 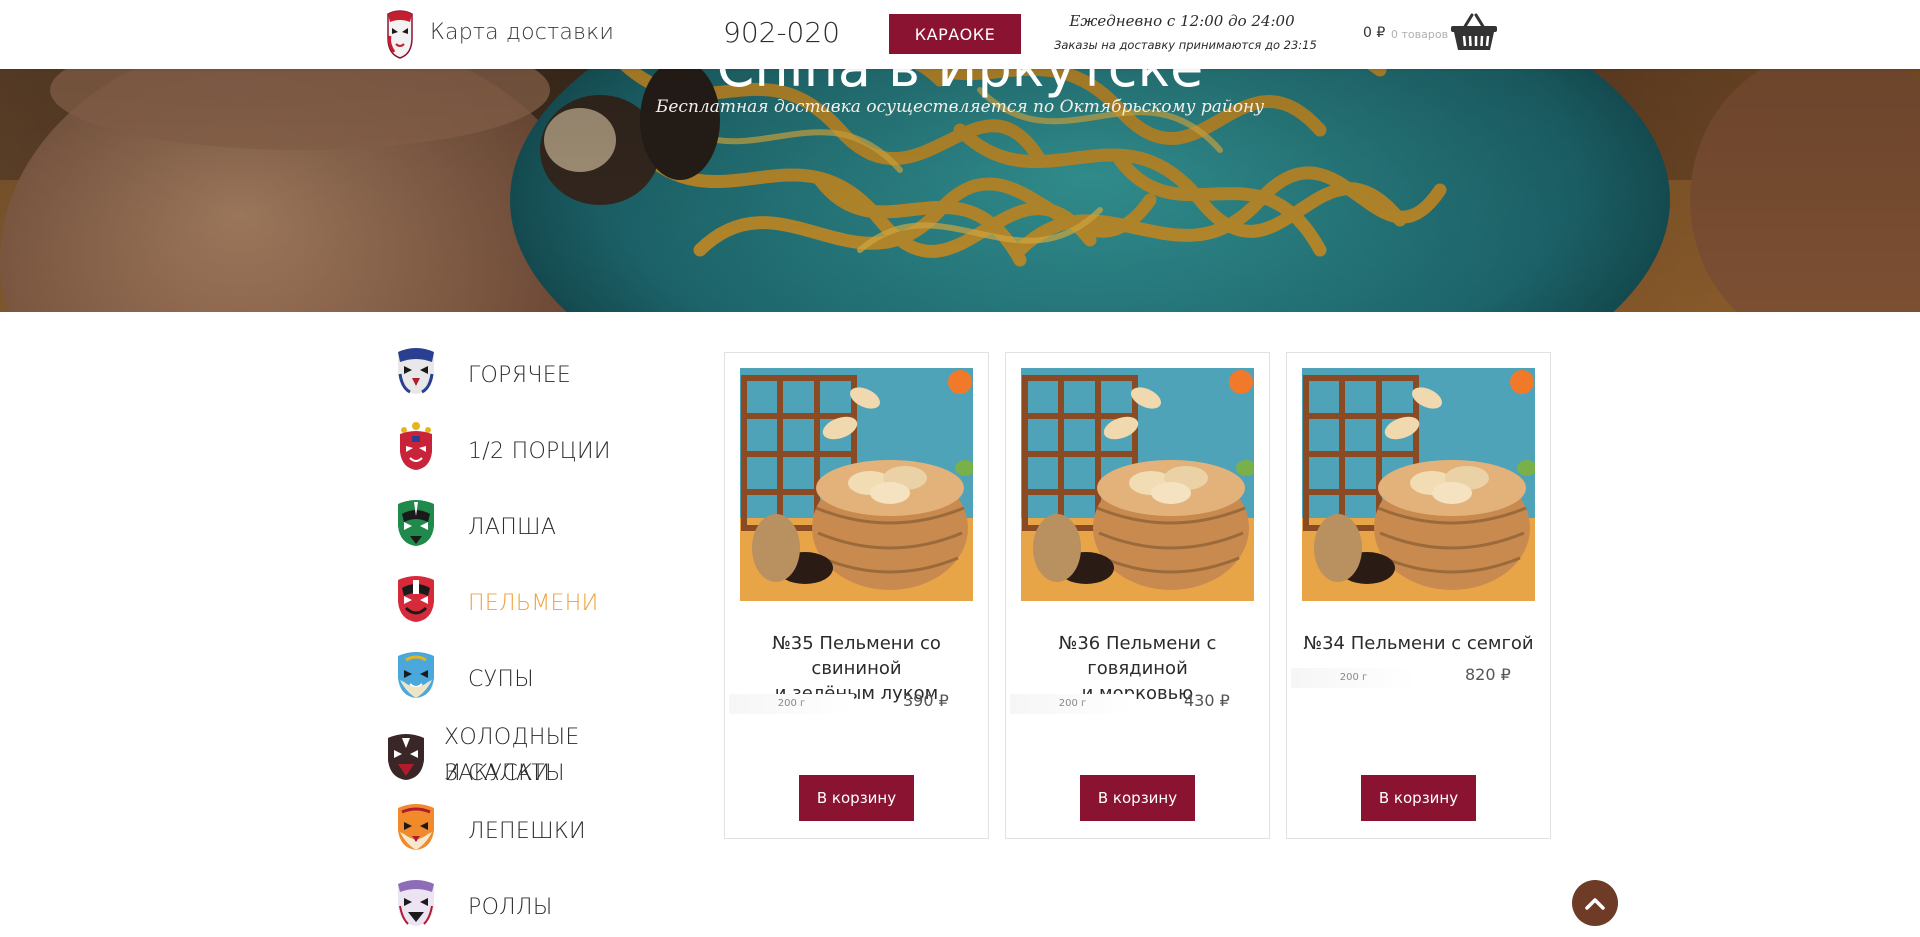 I want to click on phone-number: 902-020, so click(x=781, y=32).